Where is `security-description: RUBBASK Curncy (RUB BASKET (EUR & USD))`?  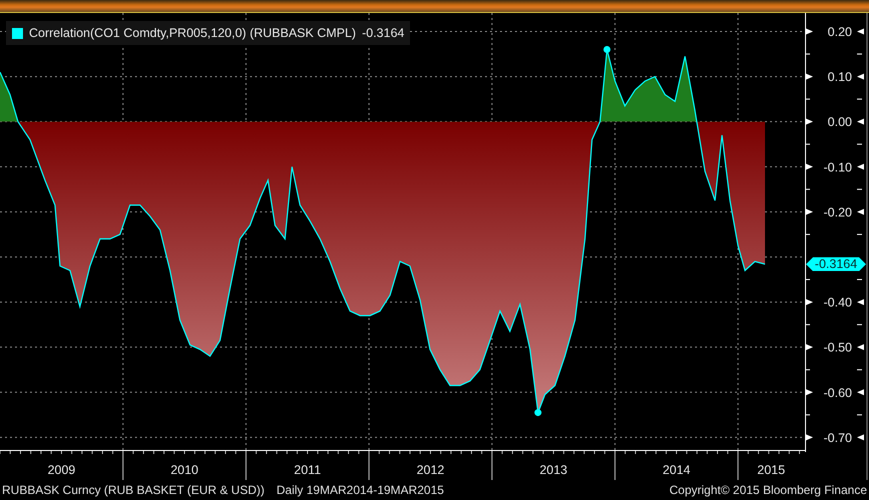
security-description: RUBBASK Curncy (RUB BASKET (EUR & USD)) is located at coordinates (133, 490).